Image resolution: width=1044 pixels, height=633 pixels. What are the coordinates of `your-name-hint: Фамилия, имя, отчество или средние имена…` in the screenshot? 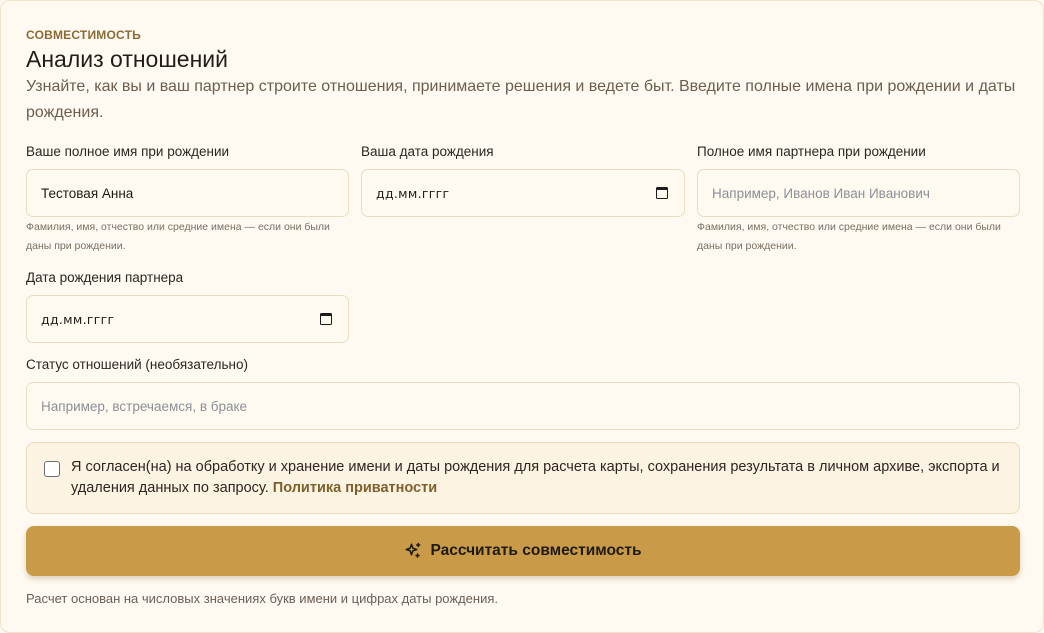 It's located at (178, 236).